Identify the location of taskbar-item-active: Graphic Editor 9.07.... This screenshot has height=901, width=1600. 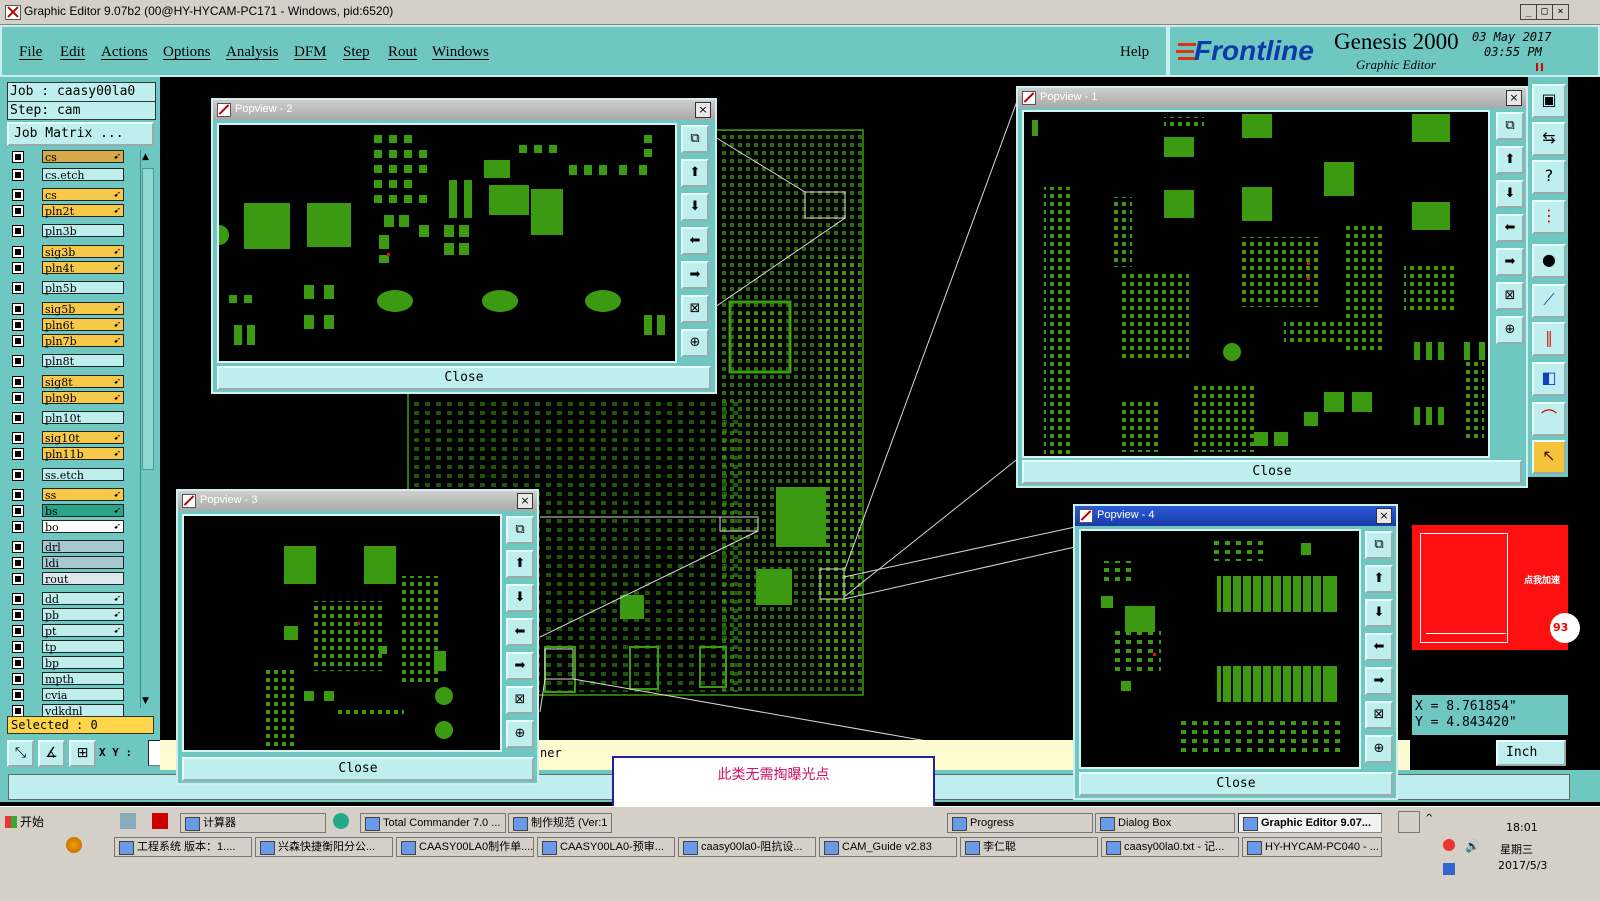
(1310, 823).